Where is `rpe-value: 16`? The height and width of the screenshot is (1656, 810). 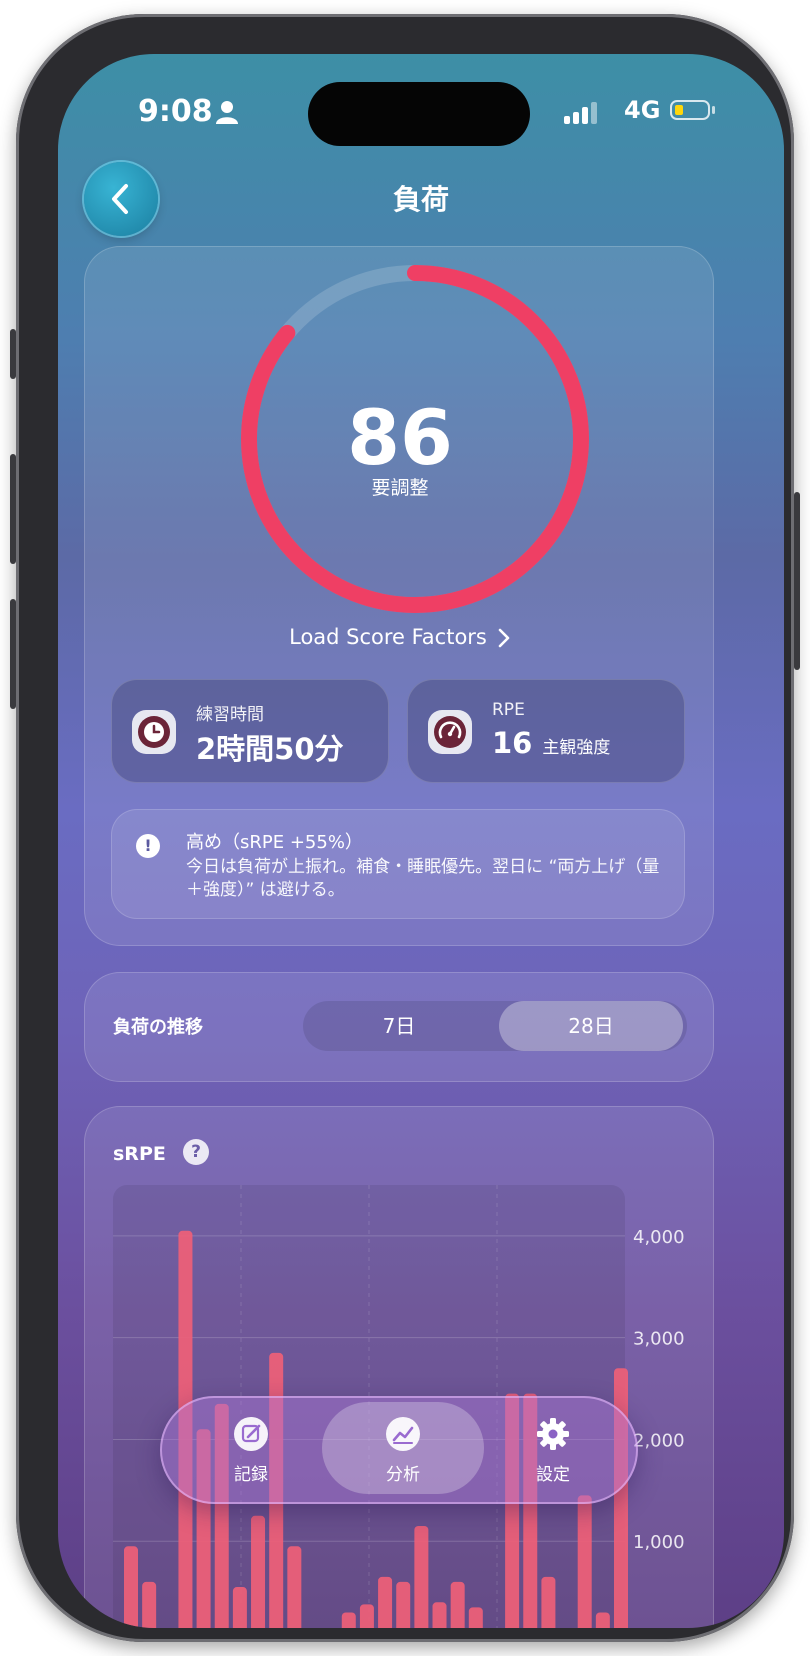
rpe-value: 16 is located at coordinates (512, 743).